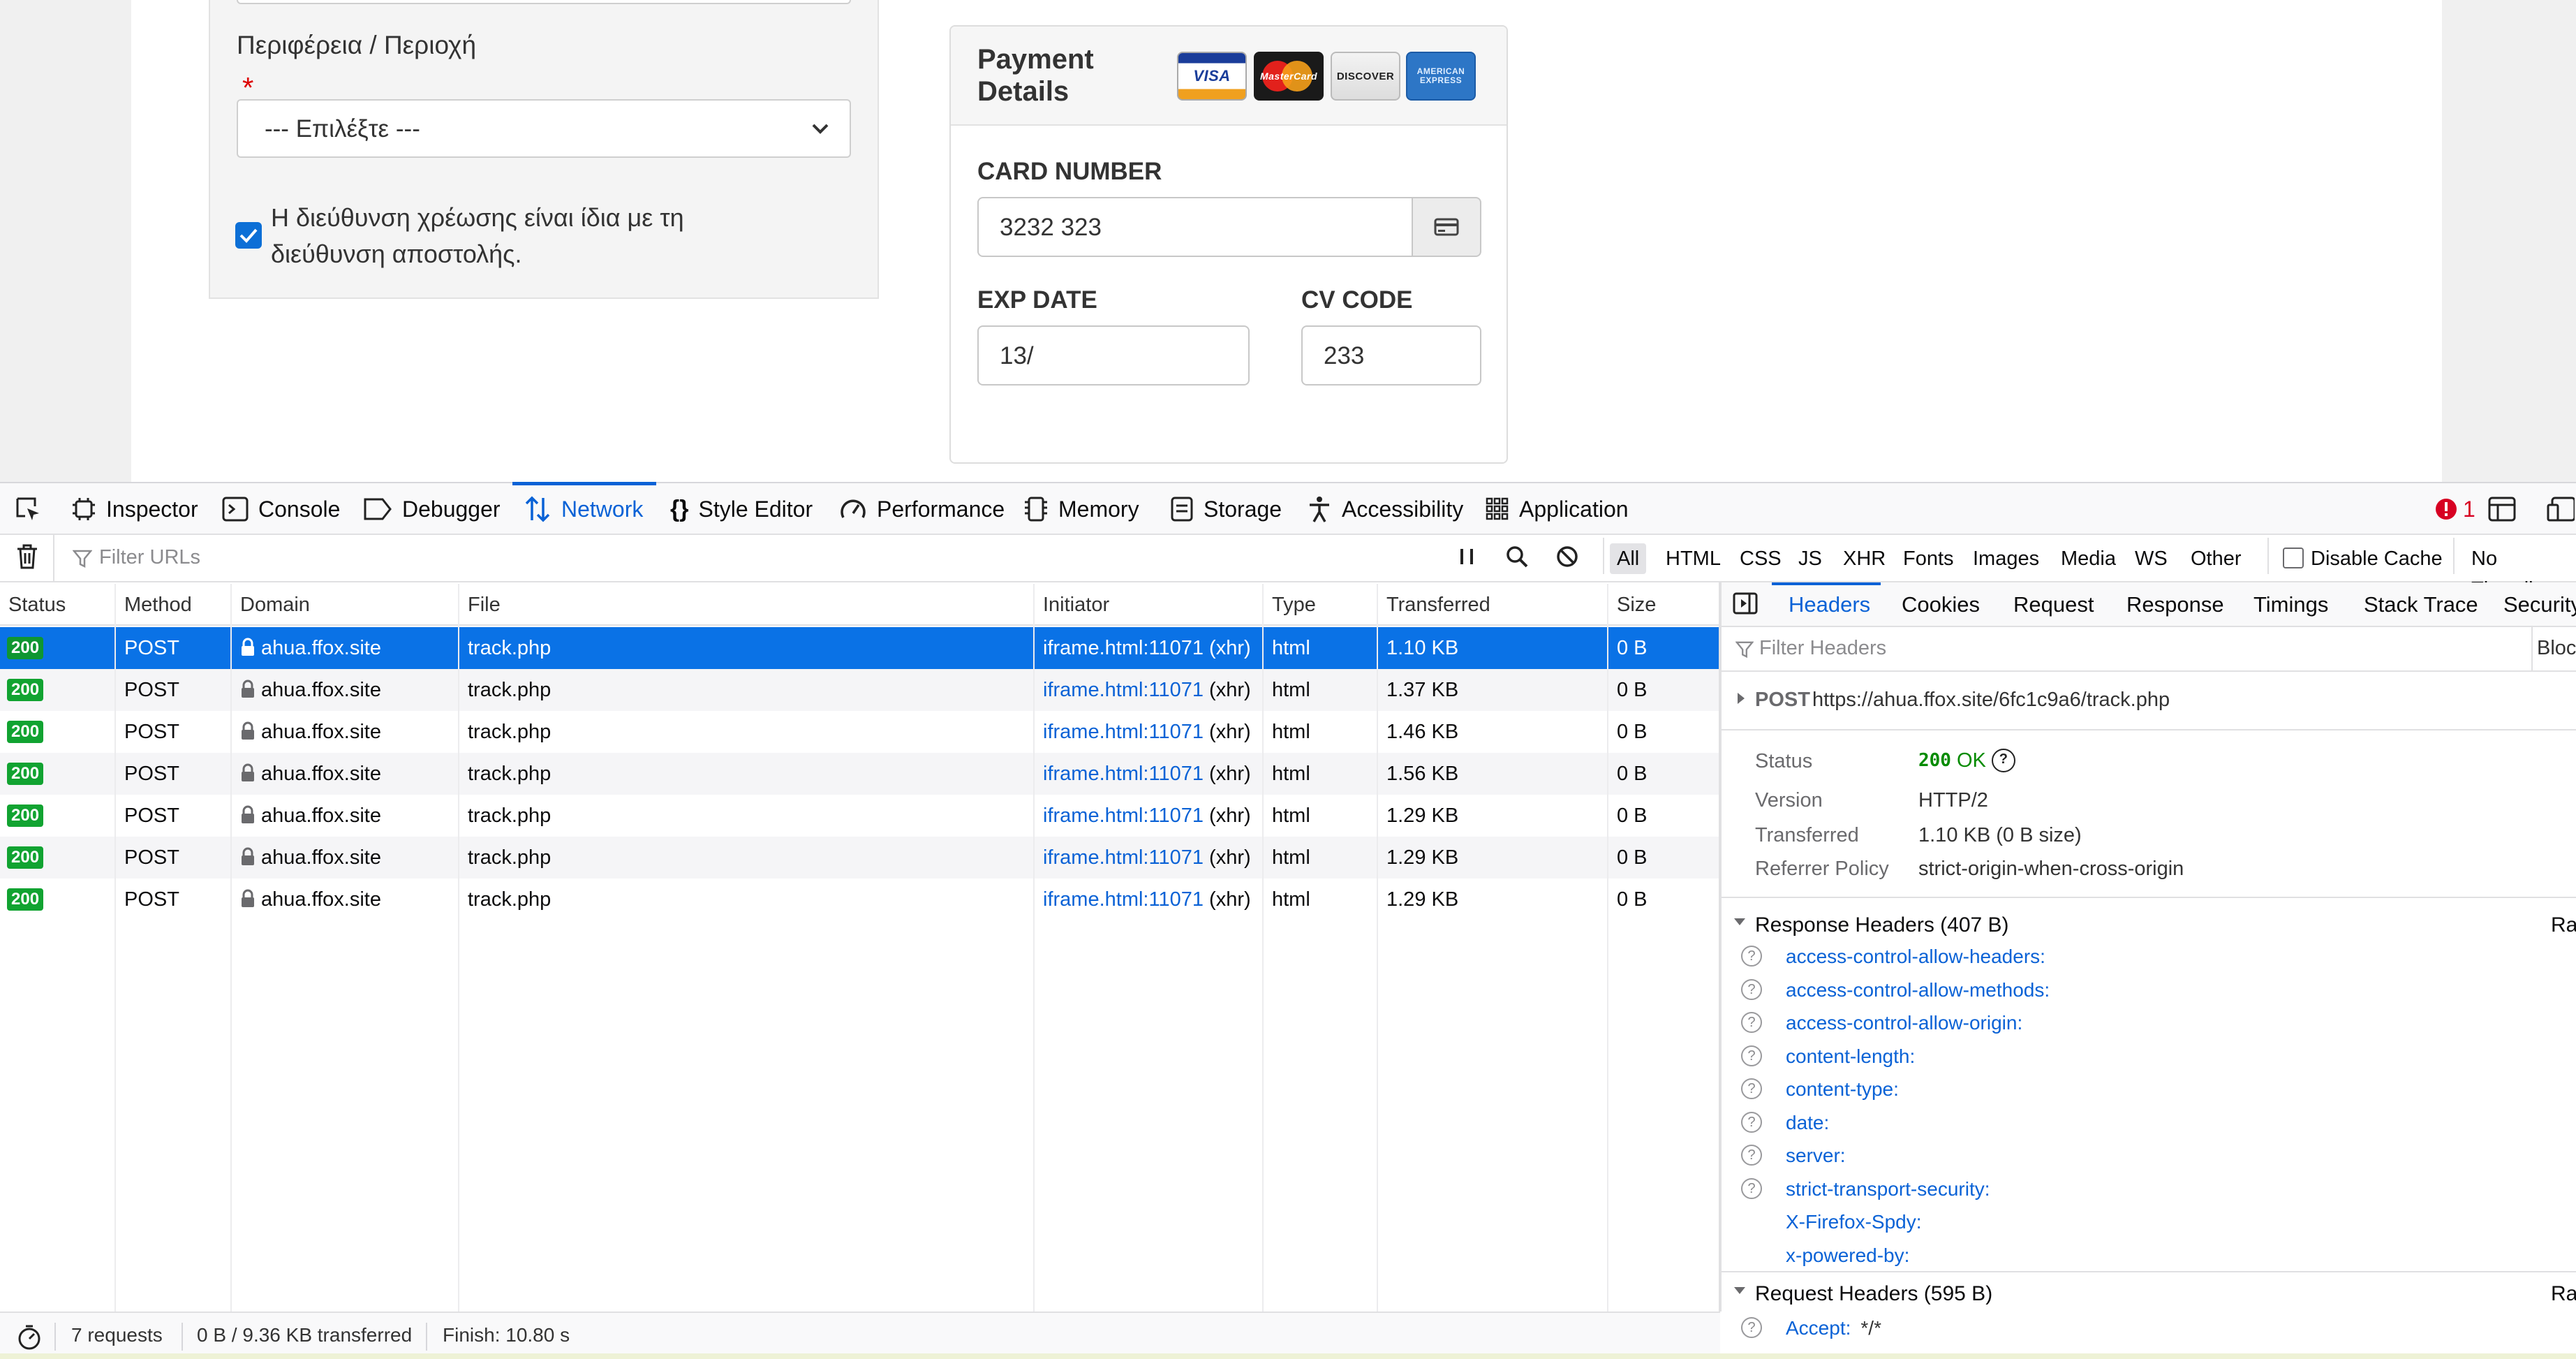 The width and height of the screenshot is (2576, 1359). Describe the element at coordinates (2149, 991) in the screenshot. I see `response-header-row: ? access-control-allow-methods:` at that location.